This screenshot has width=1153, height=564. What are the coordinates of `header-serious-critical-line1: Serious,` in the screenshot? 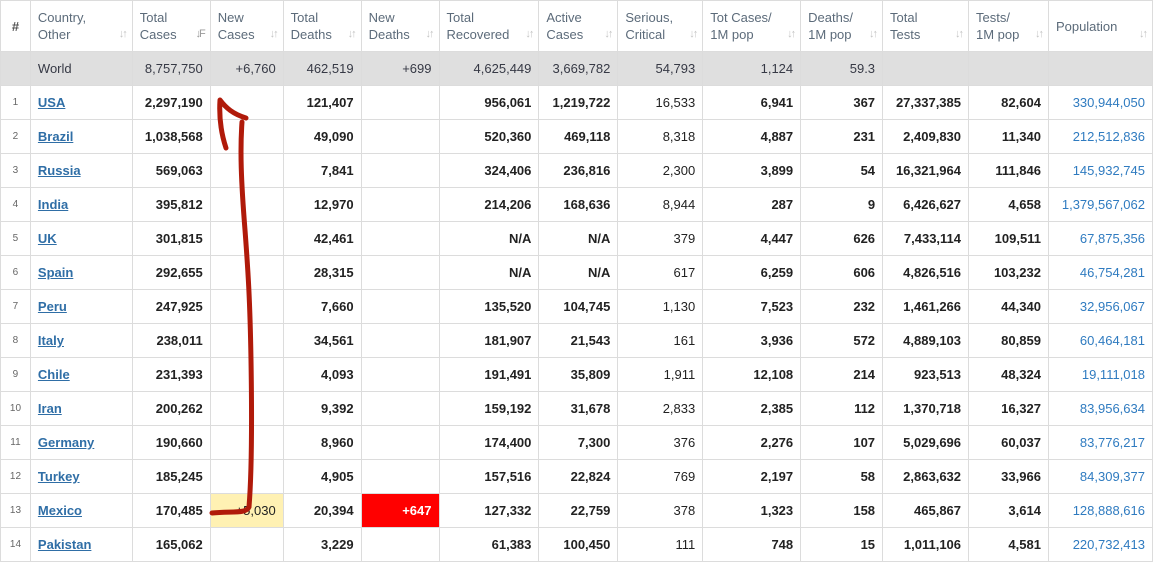 It's located at (649, 17).